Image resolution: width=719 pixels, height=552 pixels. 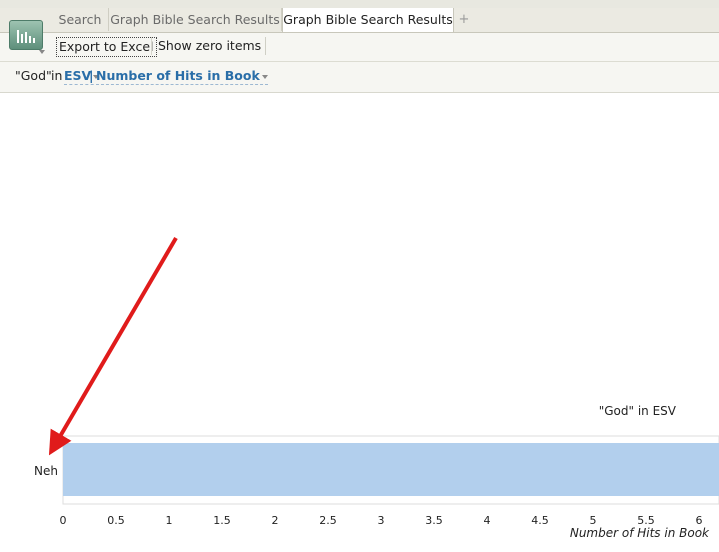 What do you see at coordinates (434, 520) in the screenshot?
I see `x-tick-label: 3.5` at bounding box center [434, 520].